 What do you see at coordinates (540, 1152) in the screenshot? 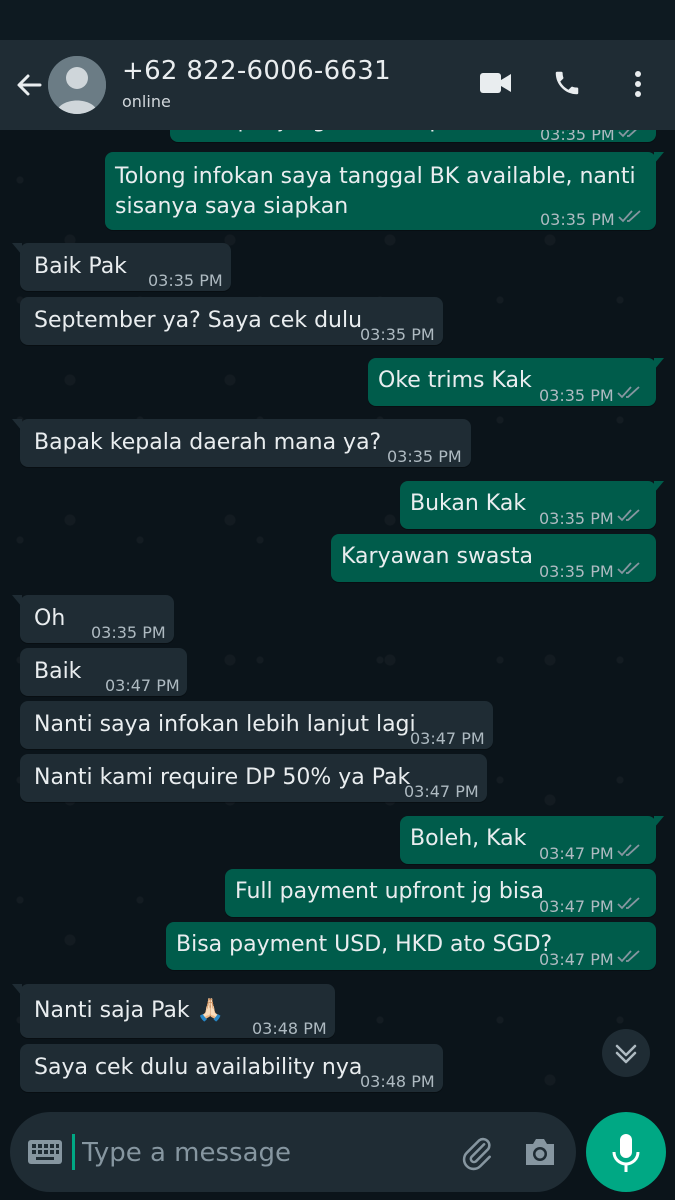
I see `camera-icon` at bounding box center [540, 1152].